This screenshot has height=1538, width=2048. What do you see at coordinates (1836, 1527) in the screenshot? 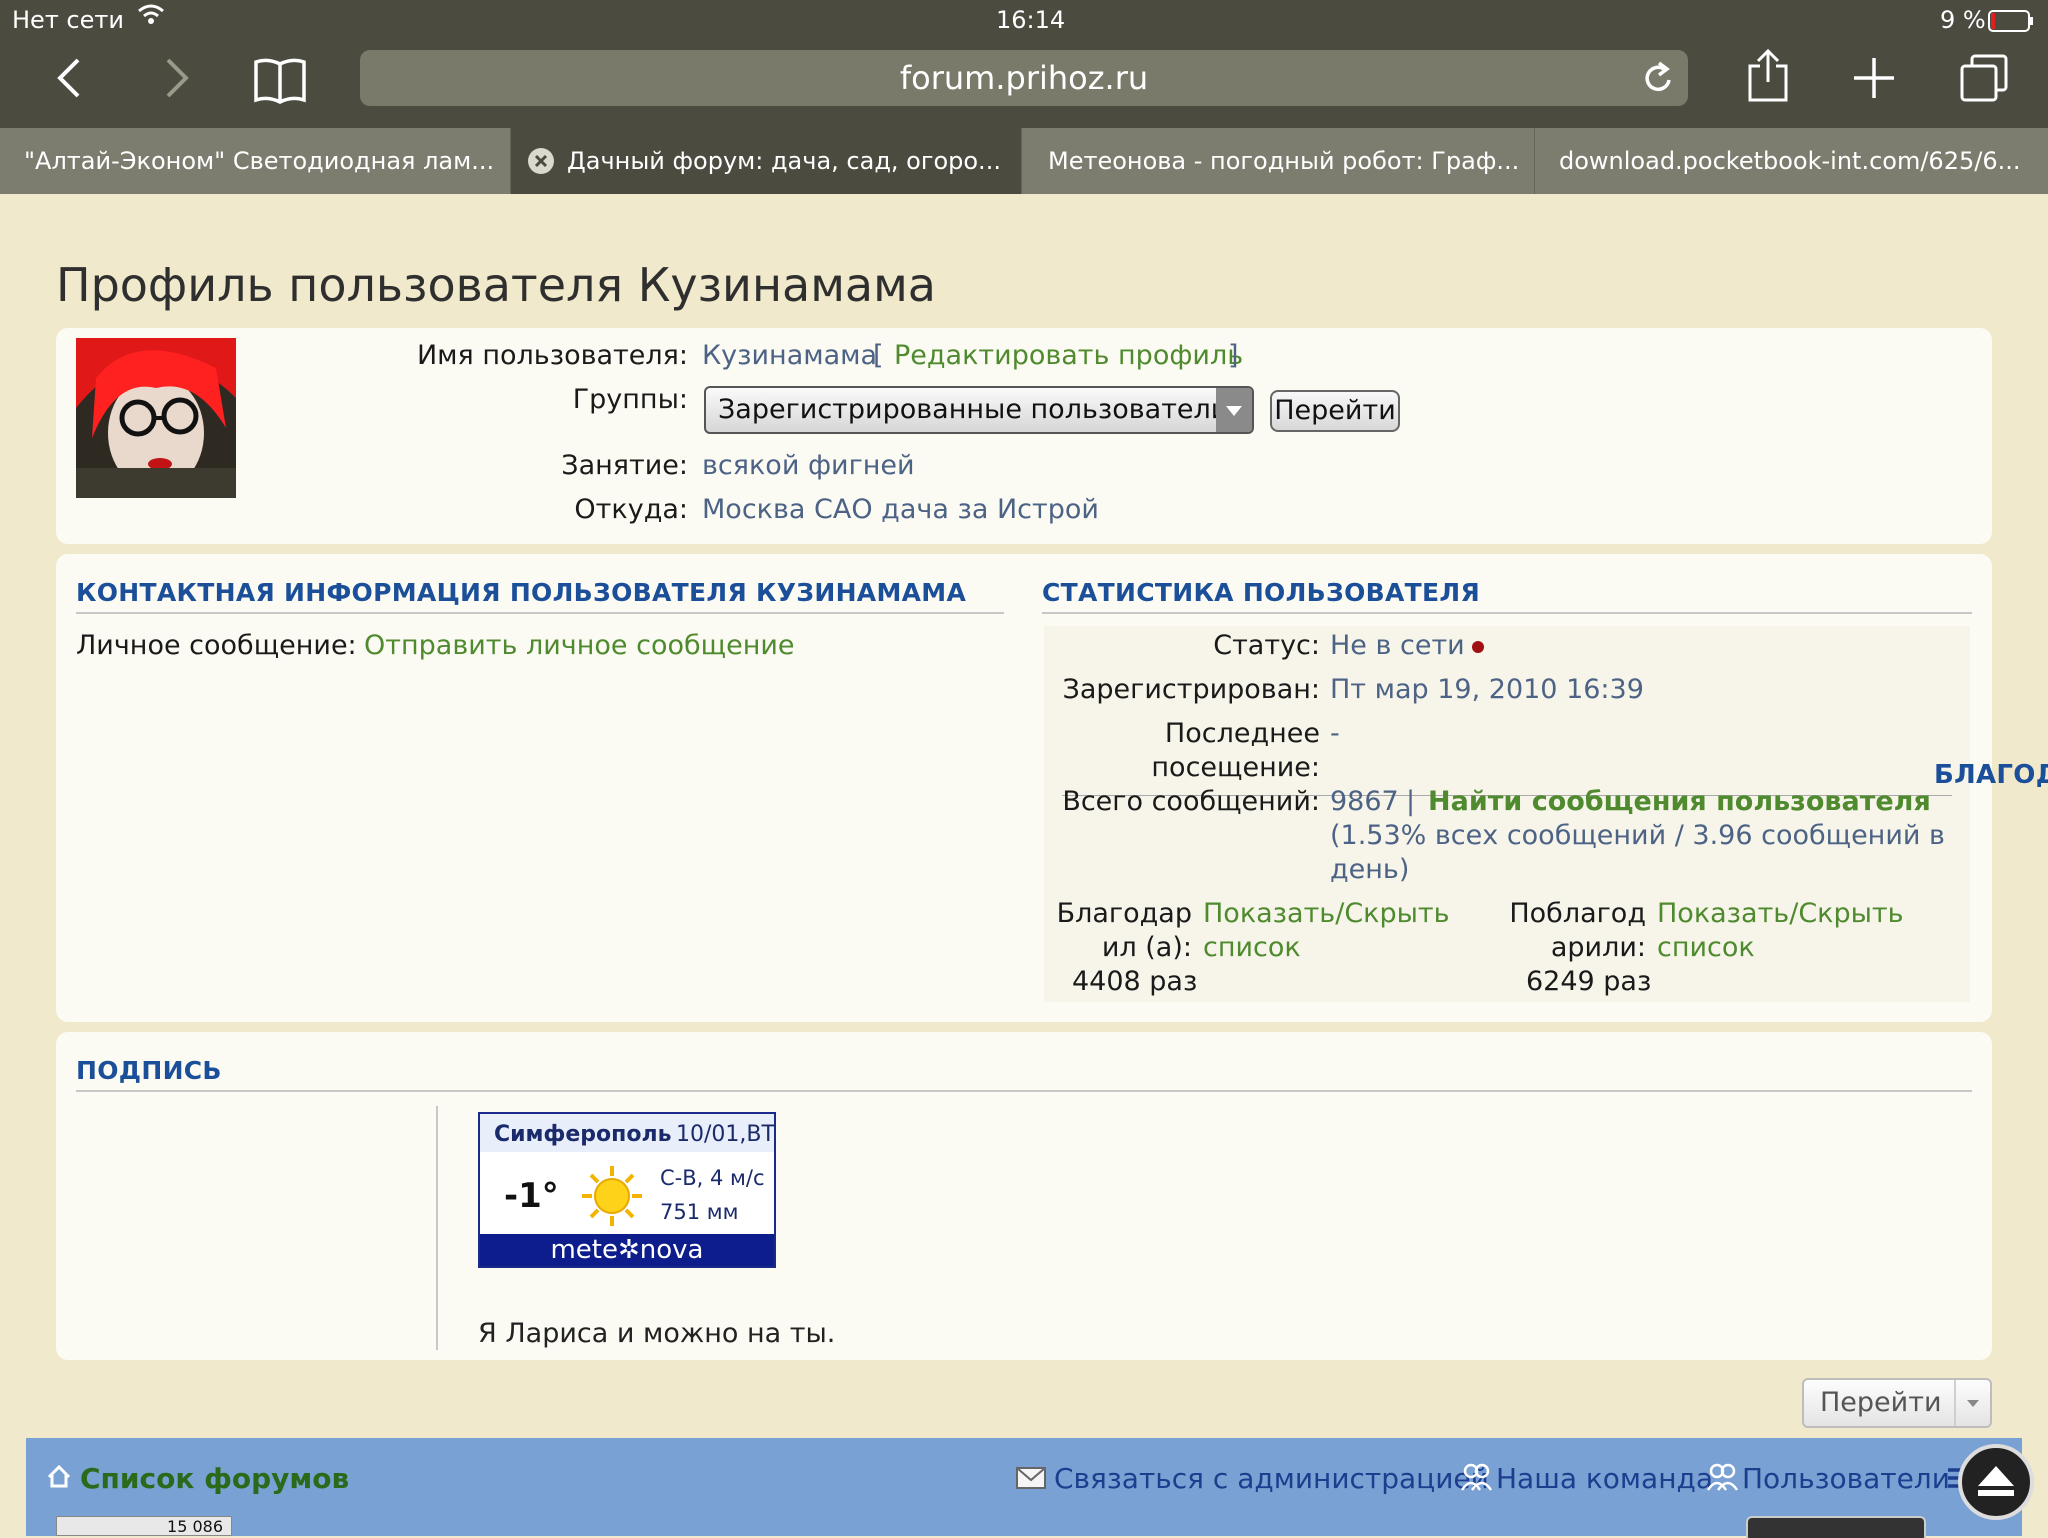
I see `mailru-counter` at bounding box center [1836, 1527].